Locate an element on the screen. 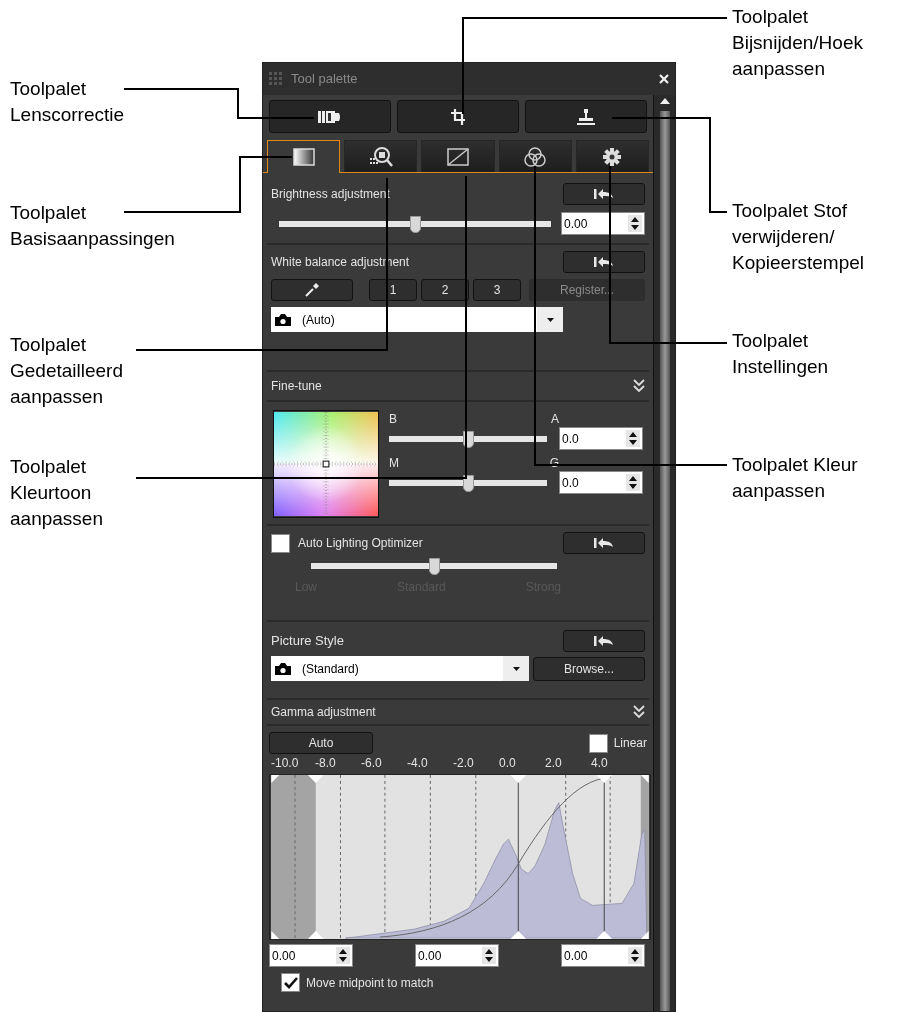 This screenshot has width=917, height=1012. auto-button: Auto is located at coordinates (321, 743).